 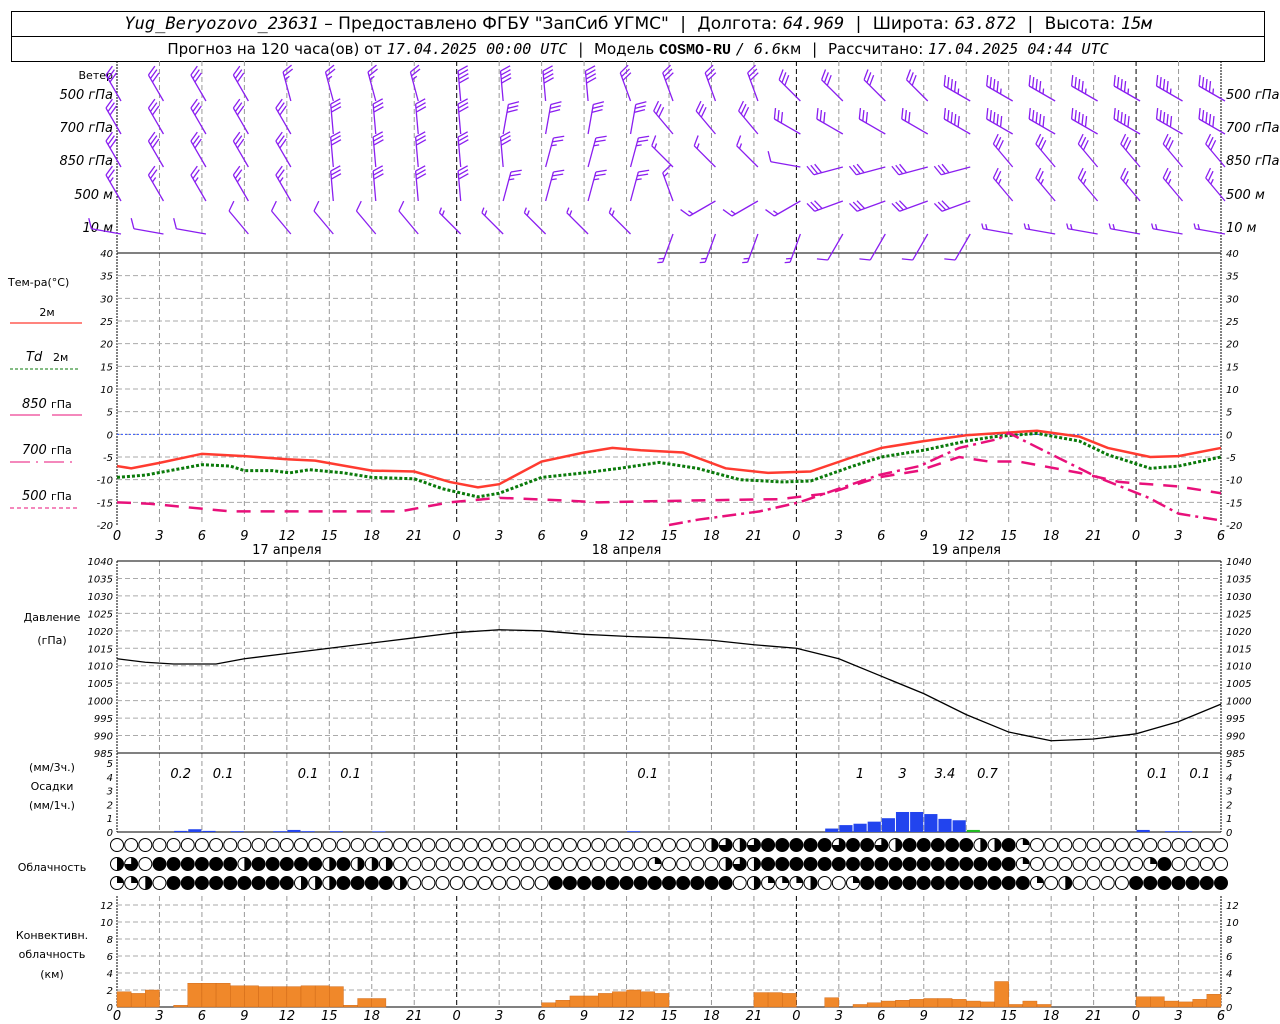 What do you see at coordinates (1093, 536) in the screenshot?
I see `hour-tick-label: 21` at bounding box center [1093, 536].